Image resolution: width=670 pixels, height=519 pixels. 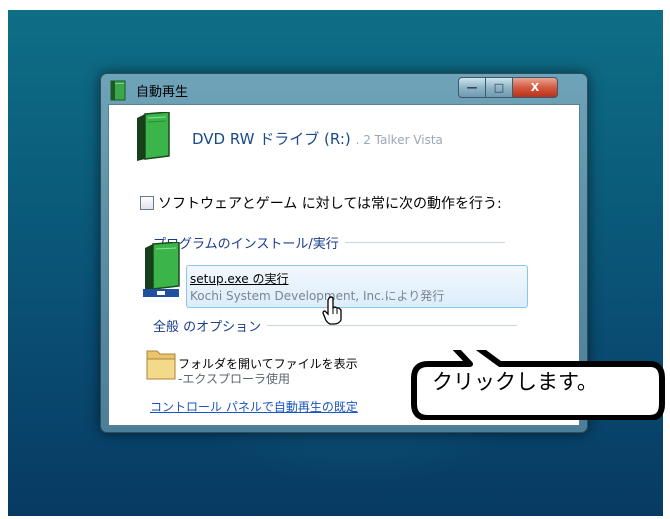 I want to click on minimize-button: —, so click(x=472, y=87).